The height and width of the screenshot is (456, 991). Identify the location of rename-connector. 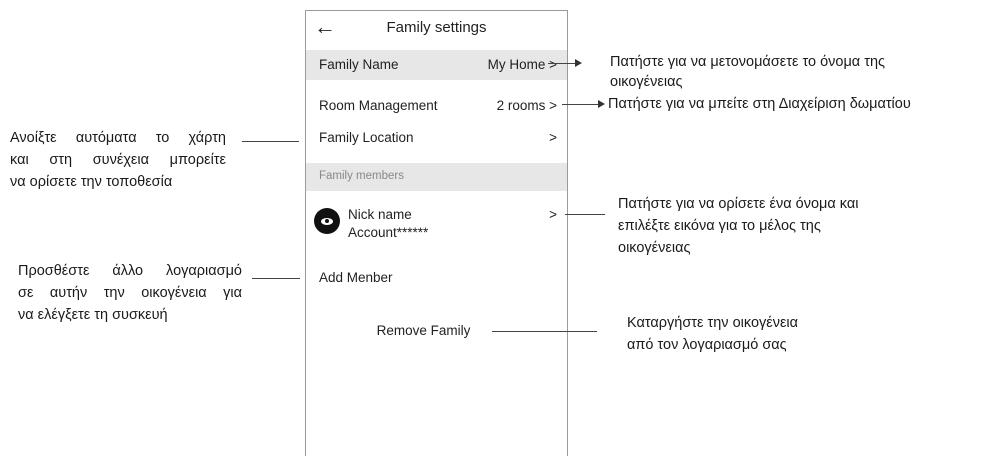
(562, 63).